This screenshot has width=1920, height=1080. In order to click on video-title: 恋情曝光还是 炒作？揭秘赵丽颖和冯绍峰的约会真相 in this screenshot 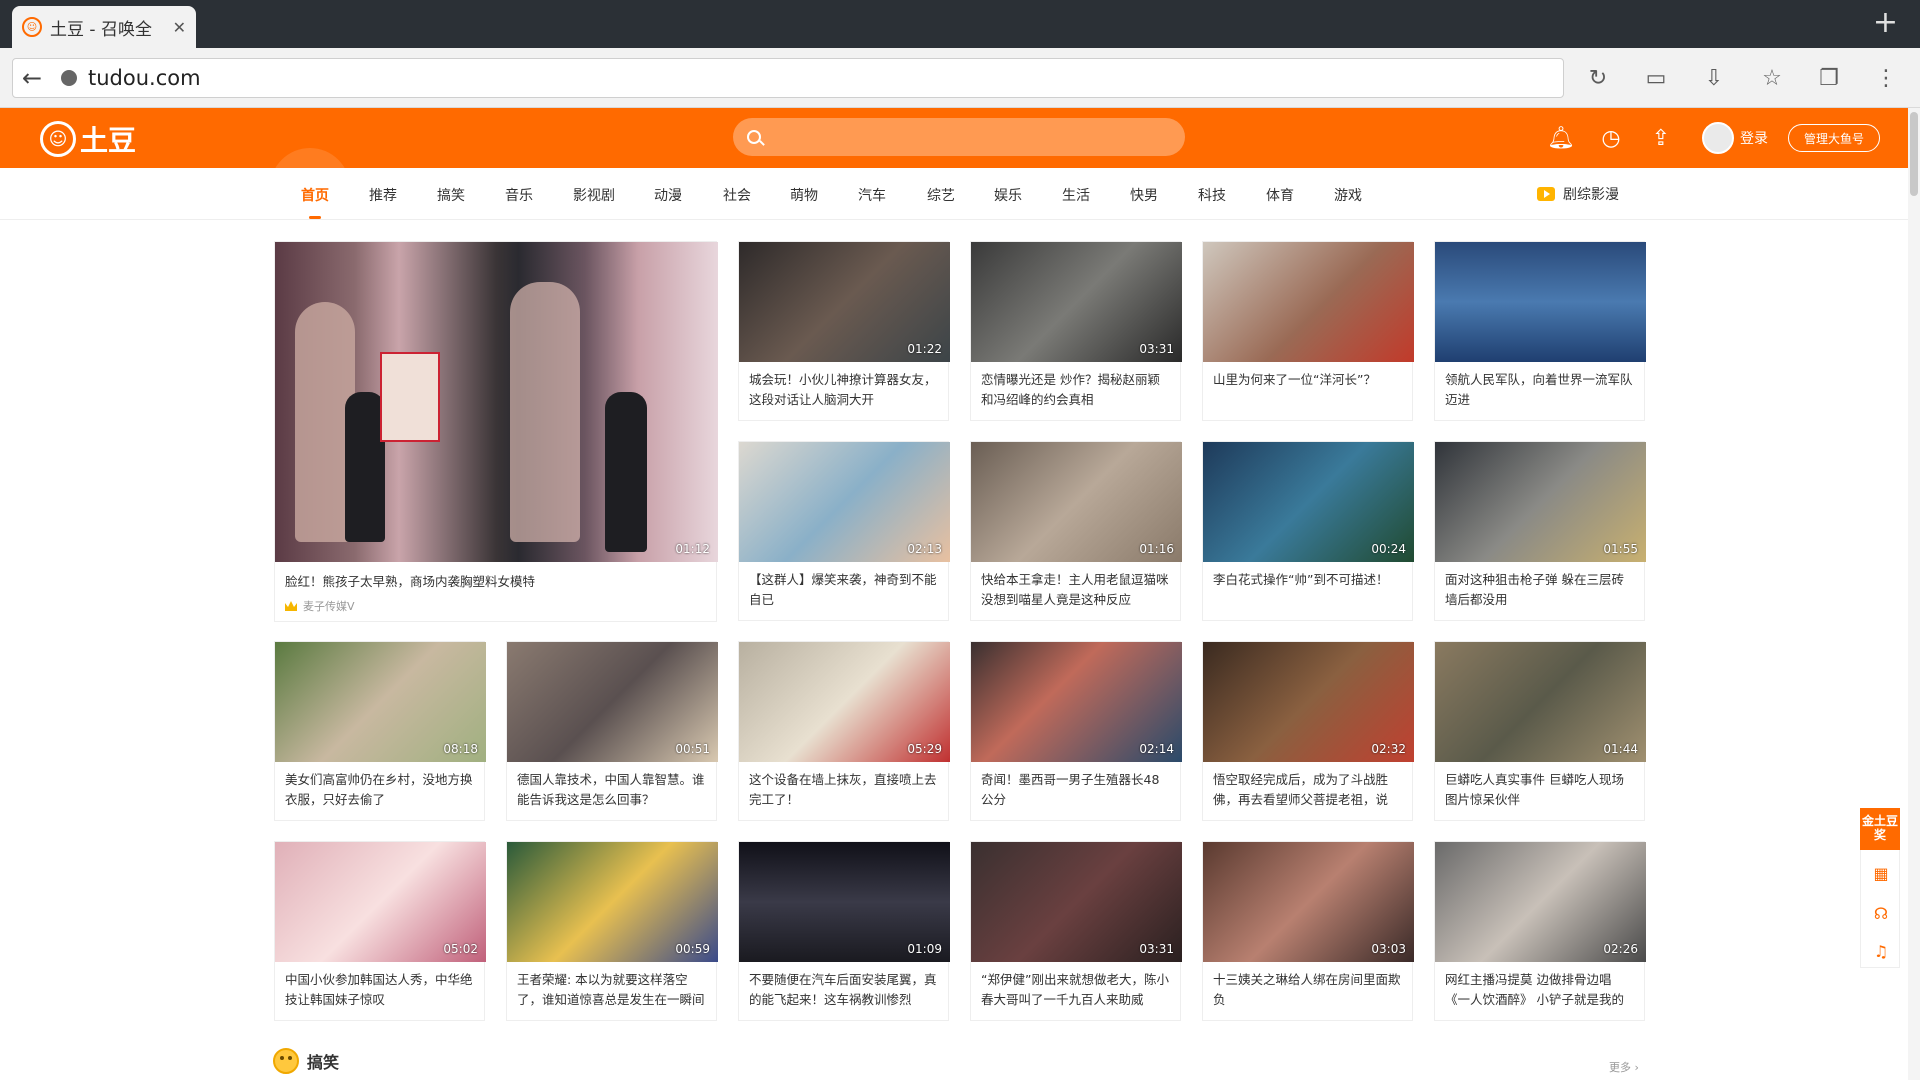, I will do `click(1075, 390)`.